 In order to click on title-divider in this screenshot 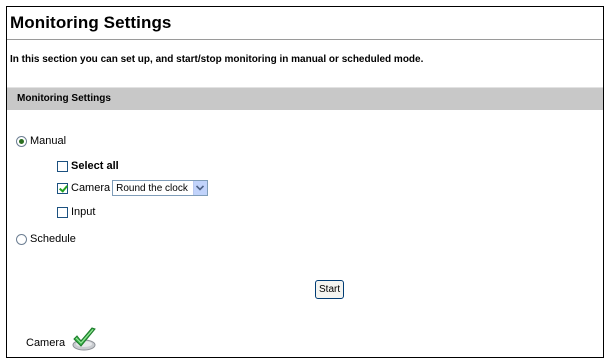, I will do `click(305, 39)`.